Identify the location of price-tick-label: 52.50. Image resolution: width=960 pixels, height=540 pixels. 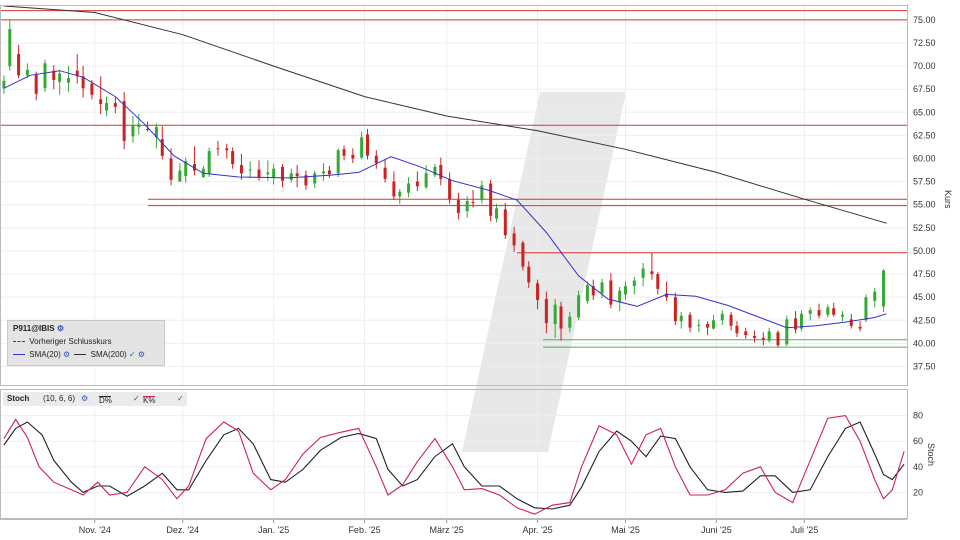
(924, 228).